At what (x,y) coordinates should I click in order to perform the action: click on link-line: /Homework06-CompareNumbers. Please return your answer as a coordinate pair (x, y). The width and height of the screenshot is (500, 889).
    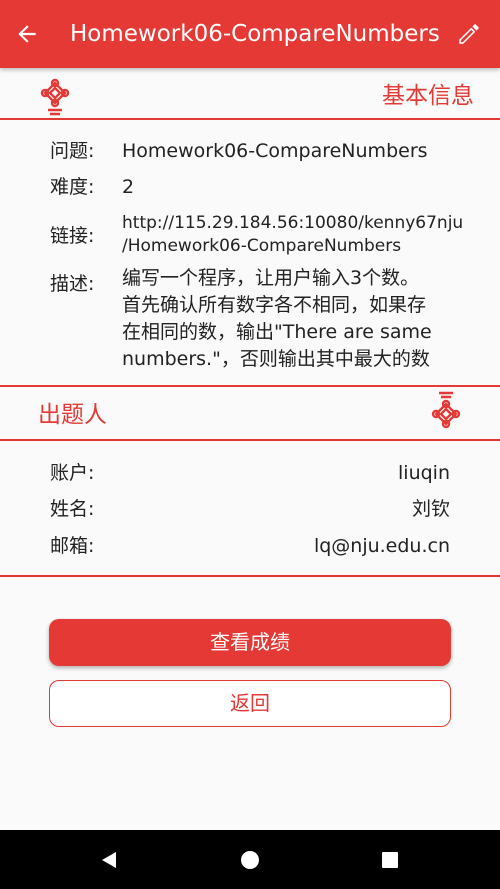
    Looking at the image, I should click on (262, 246).